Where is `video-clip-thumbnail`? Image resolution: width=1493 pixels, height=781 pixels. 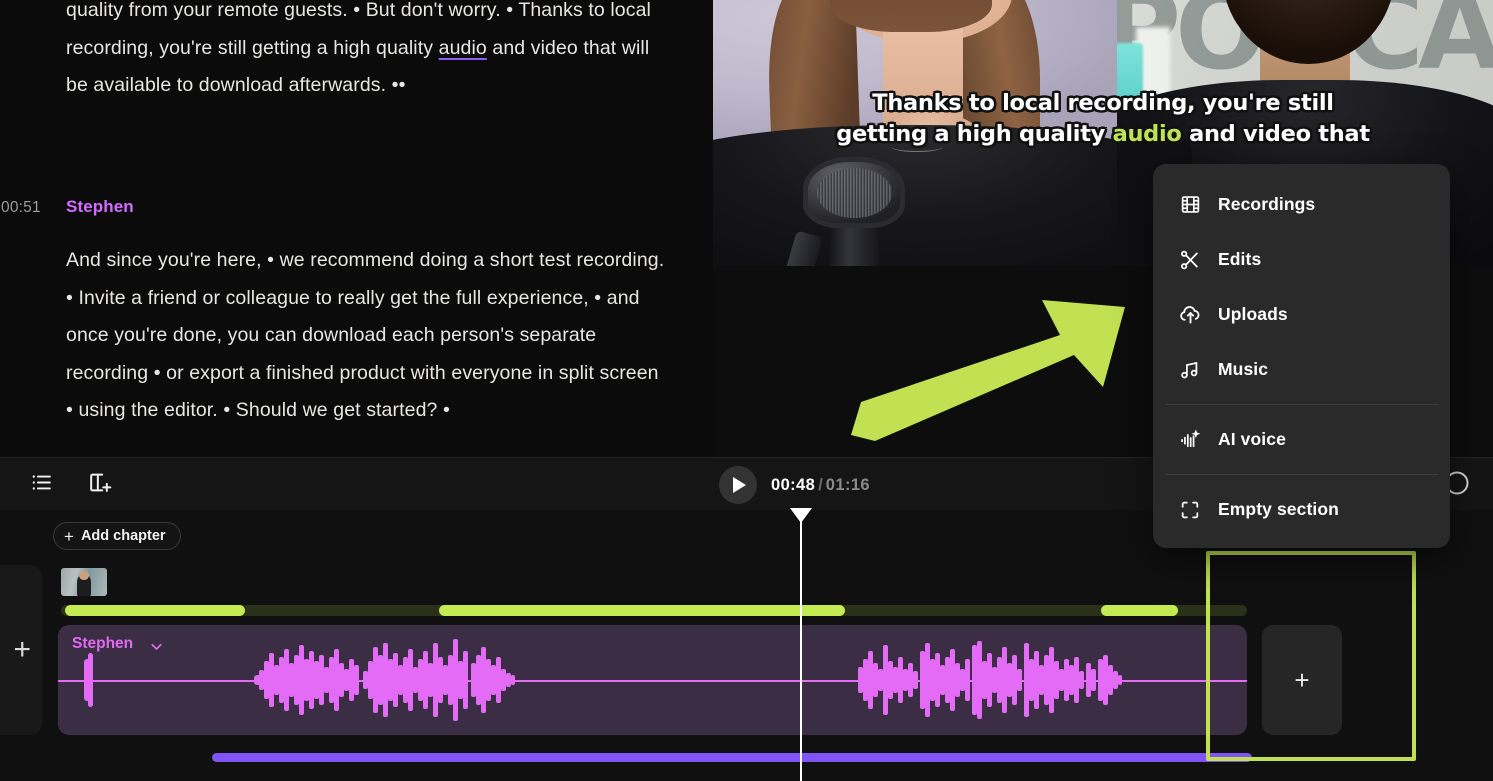
video-clip-thumbnail is located at coordinates (84, 582).